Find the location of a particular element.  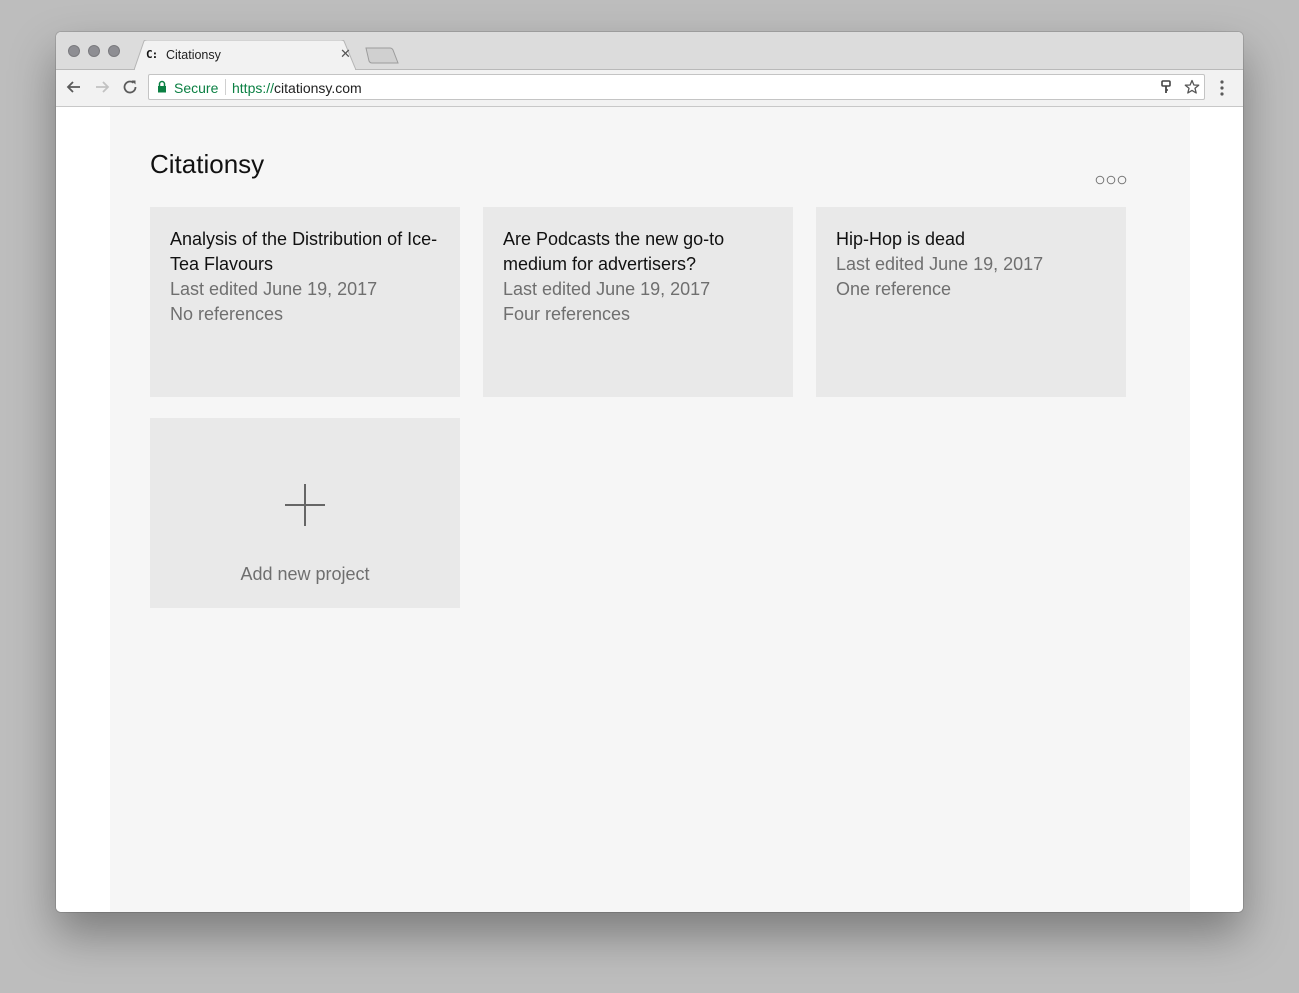

browser-tab-active: C: Citationsy ✕ is located at coordinates (245, 55).